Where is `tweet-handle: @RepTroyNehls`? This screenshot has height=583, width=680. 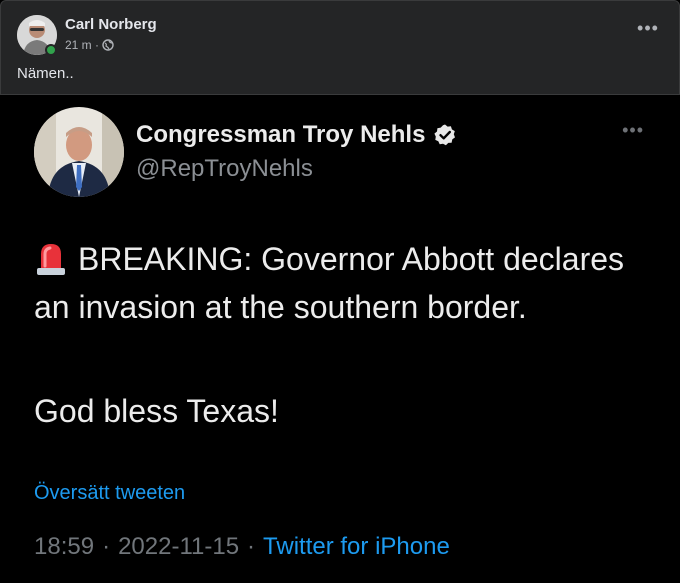
tweet-handle: @RepTroyNehls is located at coordinates (224, 168).